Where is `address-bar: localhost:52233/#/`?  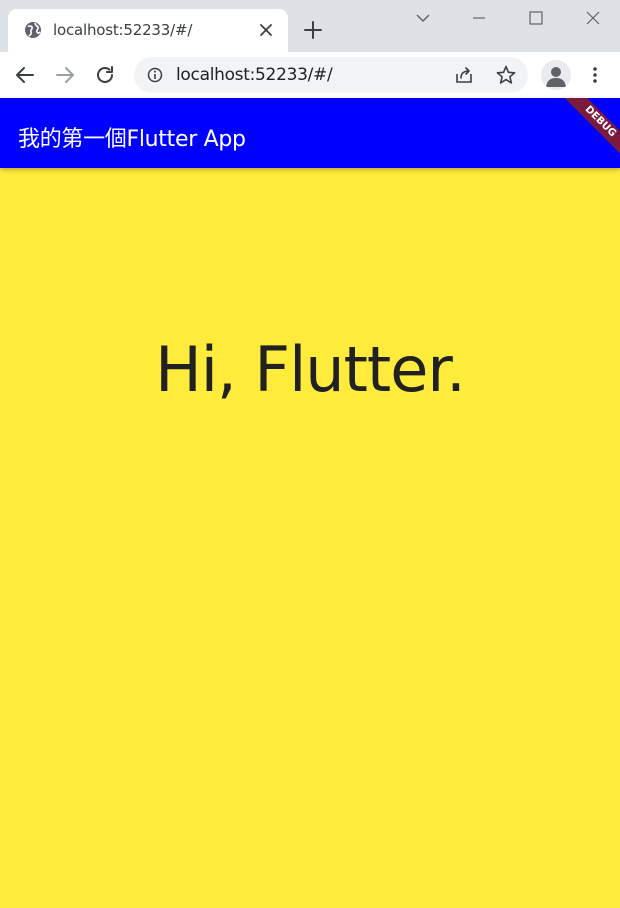
address-bar: localhost:52233/#/ is located at coordinates (331, 75).